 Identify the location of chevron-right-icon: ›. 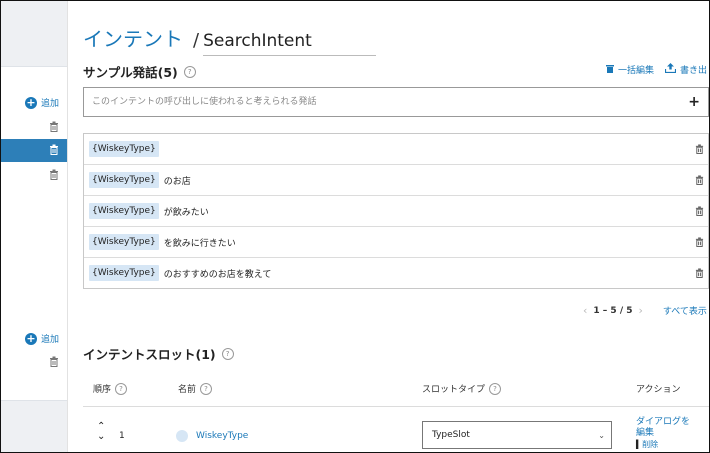
(641, 310).